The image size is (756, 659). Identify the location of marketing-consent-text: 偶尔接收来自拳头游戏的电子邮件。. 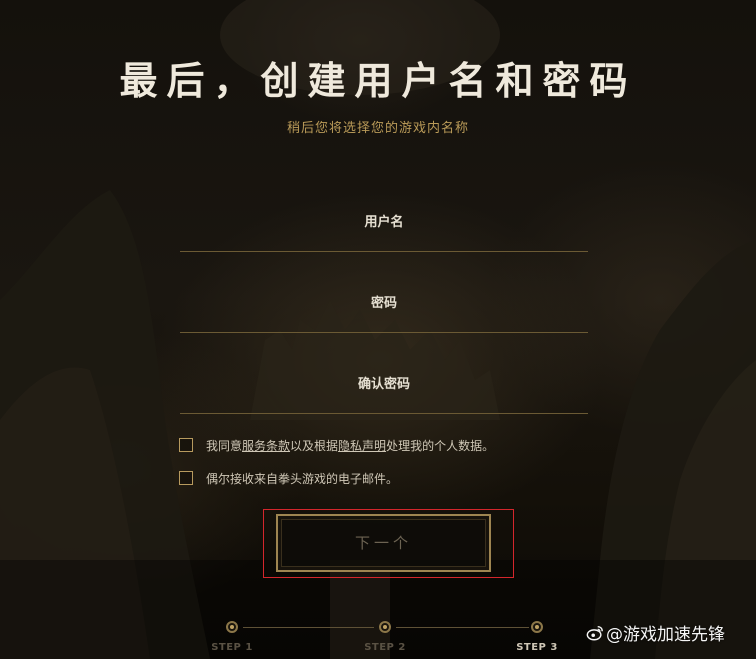
(302, 478).